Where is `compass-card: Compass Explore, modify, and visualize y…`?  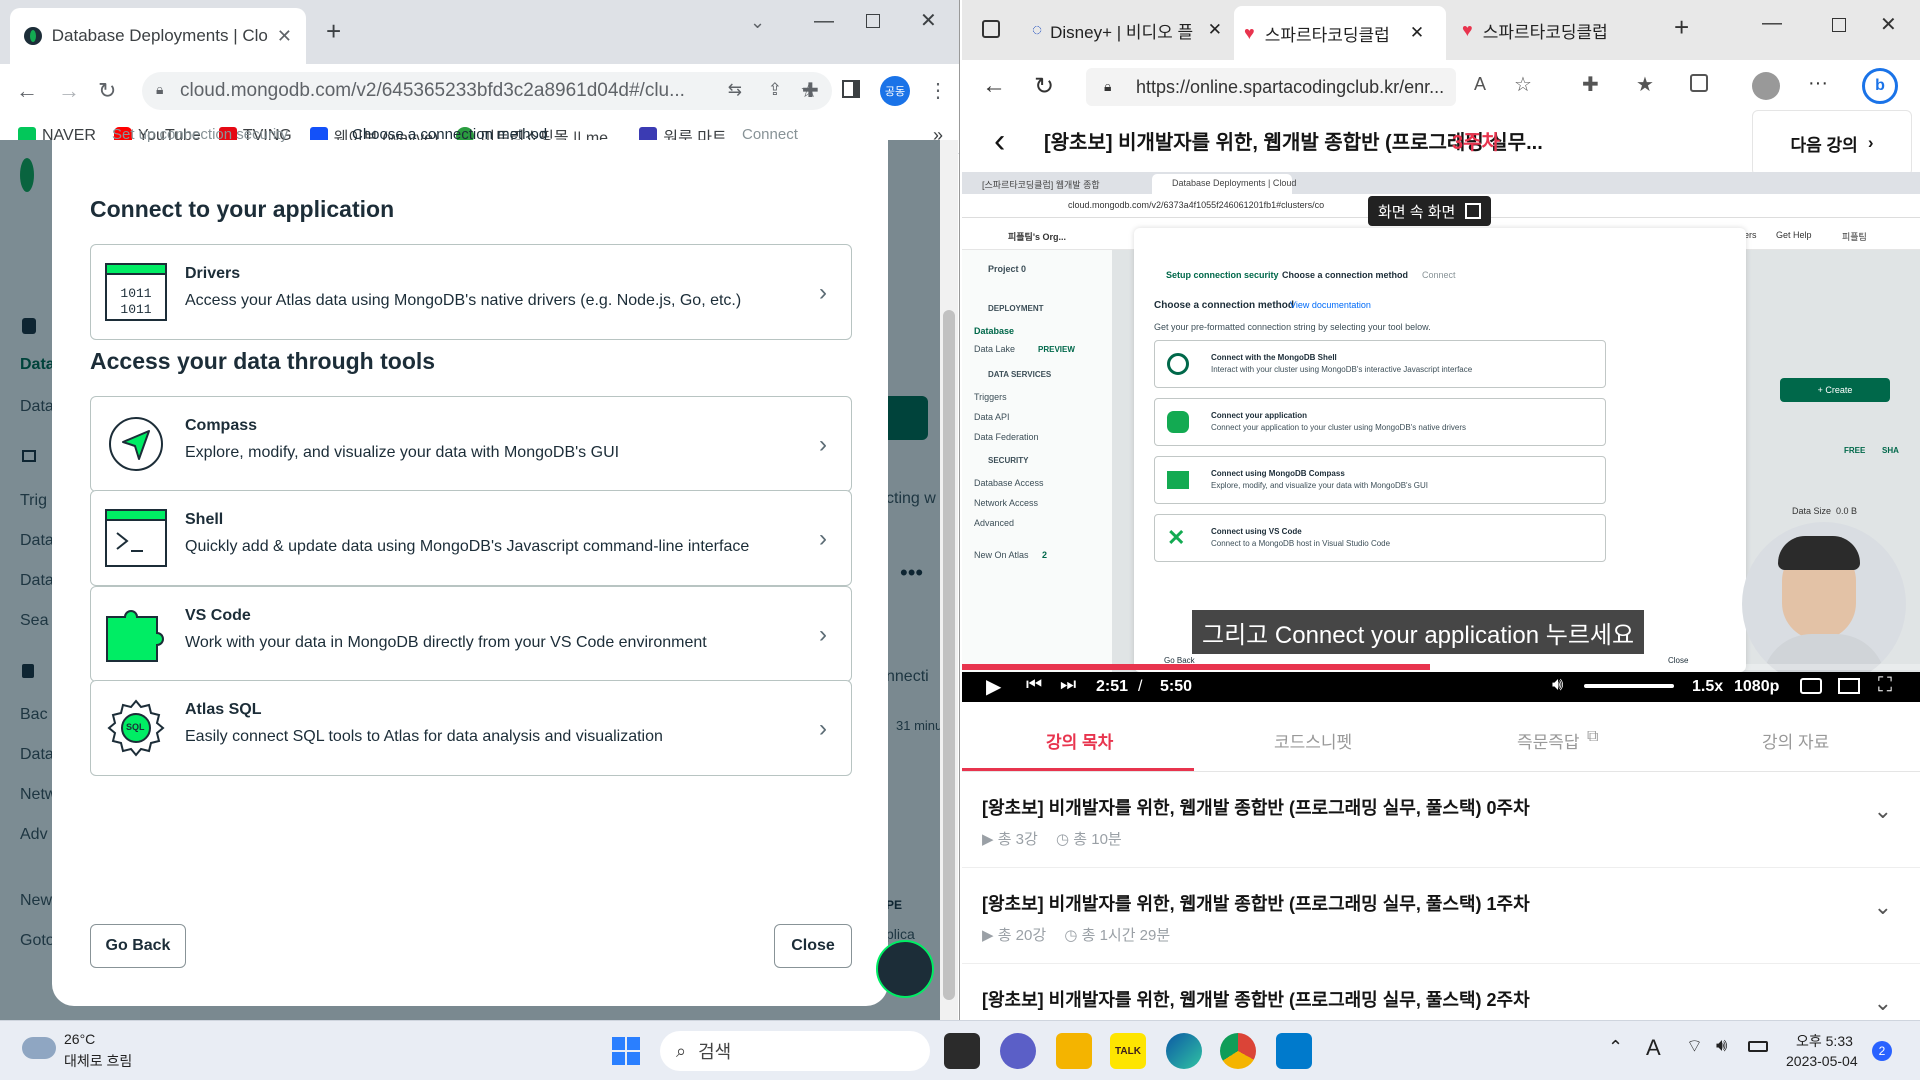 compass-card: Compass Explore, modify, and visualize y… is located at coordinates (471, 444).